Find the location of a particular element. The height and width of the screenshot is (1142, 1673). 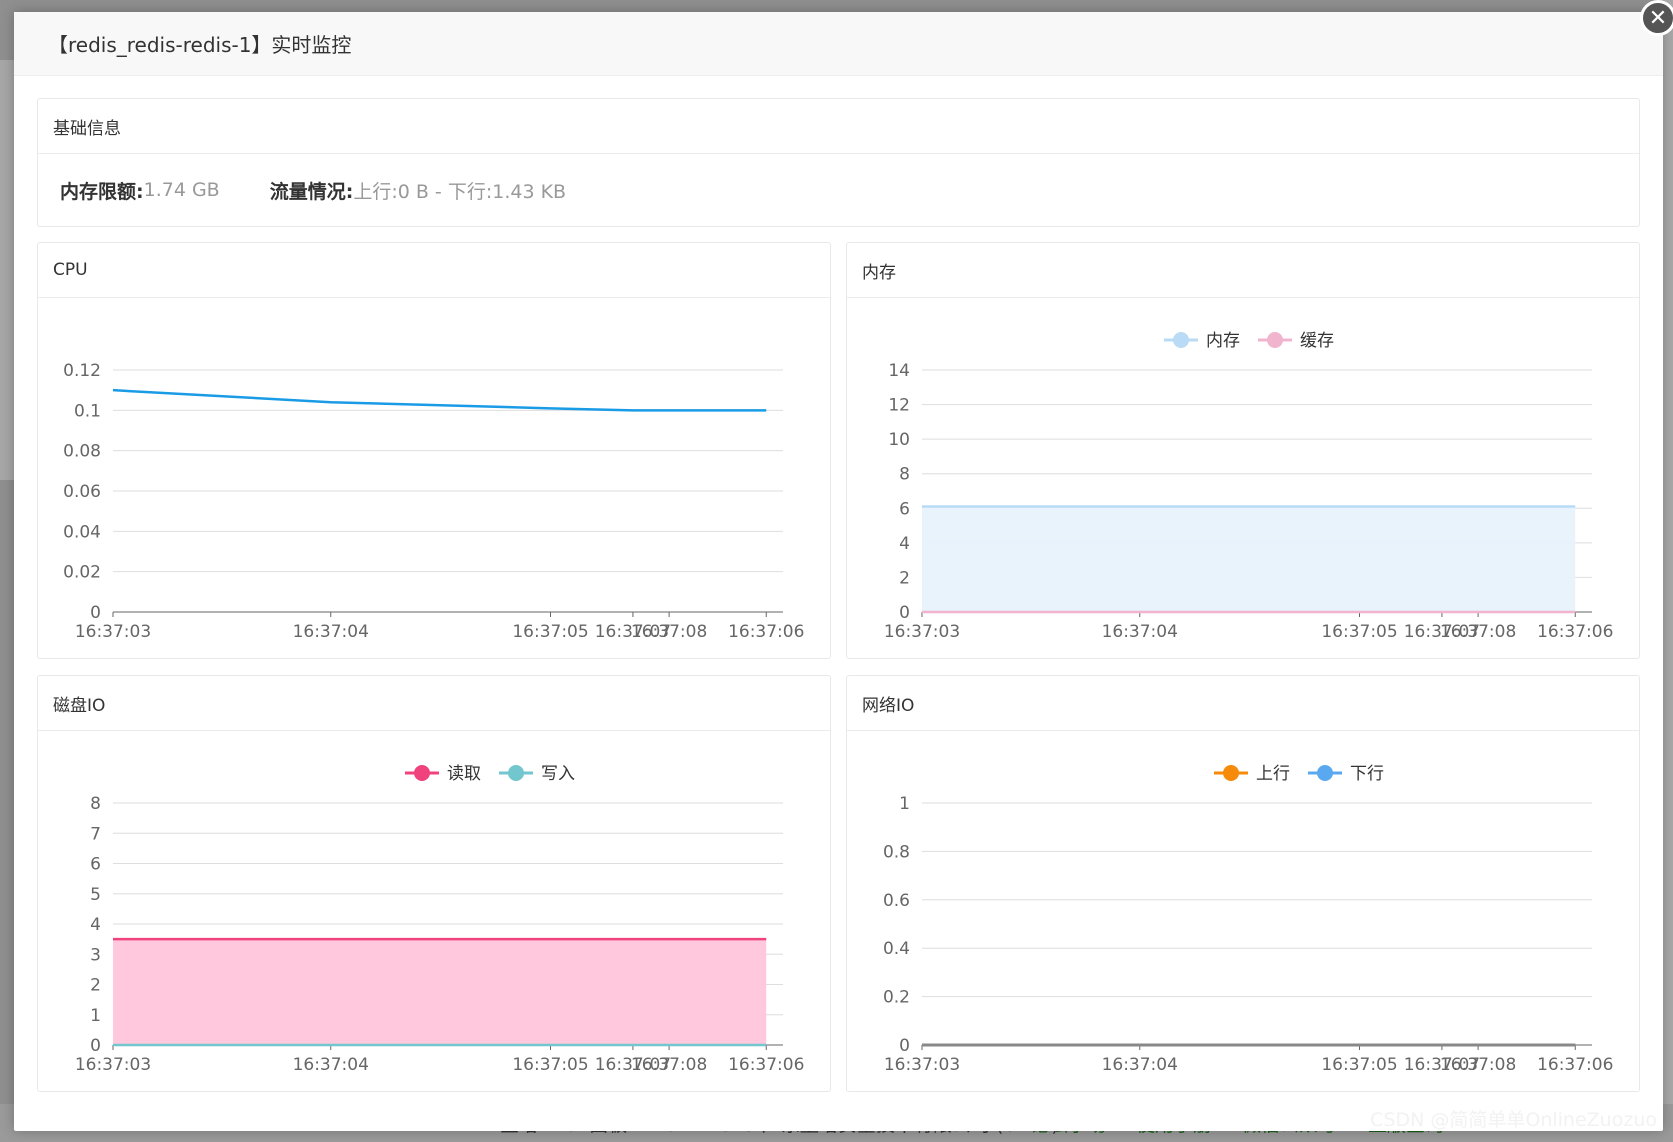

cpu-panel-title: CPU is located at coordinates (434, 270).